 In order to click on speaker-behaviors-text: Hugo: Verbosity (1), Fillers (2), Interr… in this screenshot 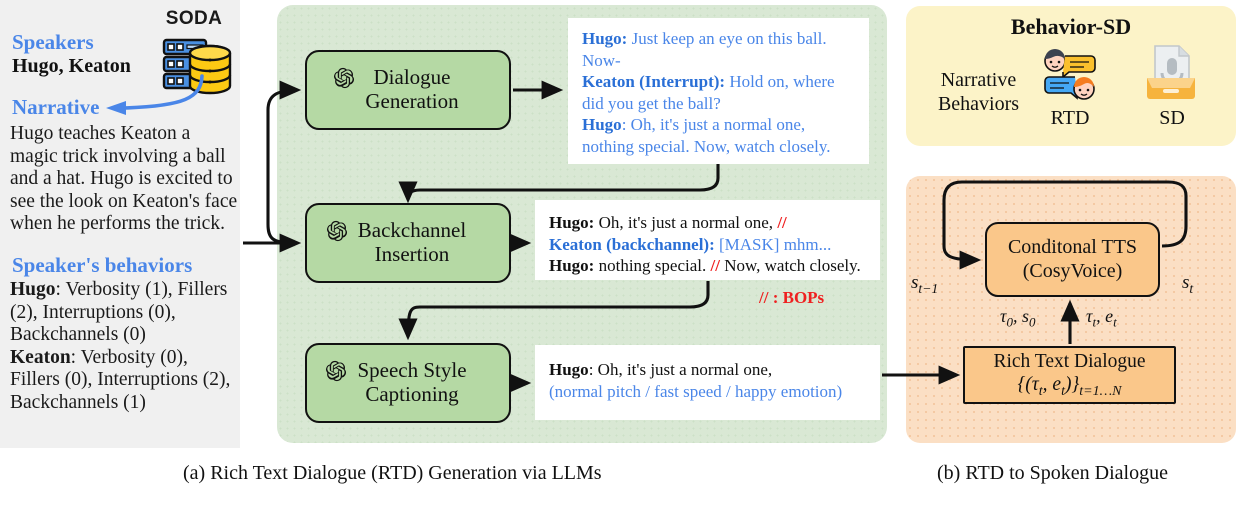, I will do `click(126, 347)`.